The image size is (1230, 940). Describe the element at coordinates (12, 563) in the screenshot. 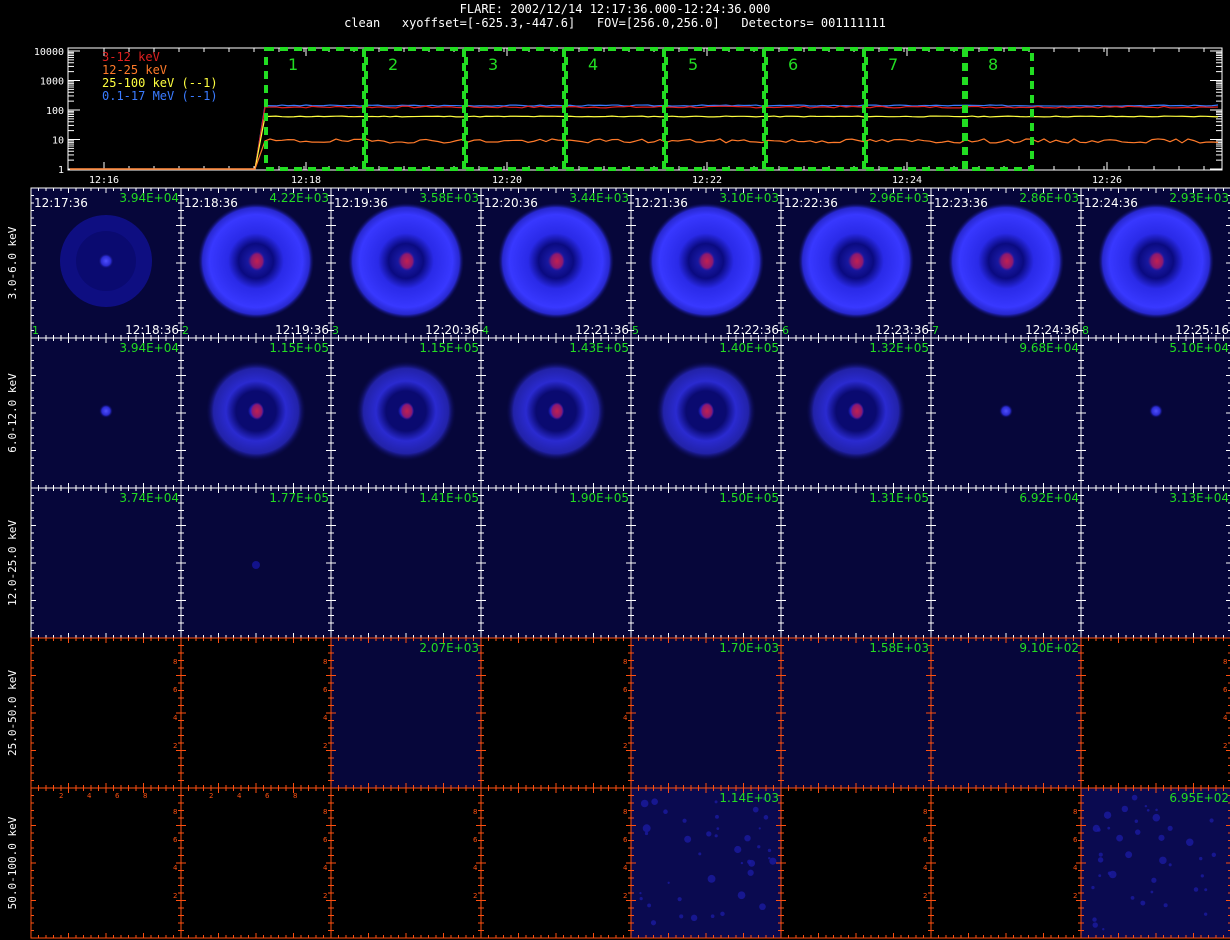

I see `row-label-energy: 12.0-25.0 keV` at that location.